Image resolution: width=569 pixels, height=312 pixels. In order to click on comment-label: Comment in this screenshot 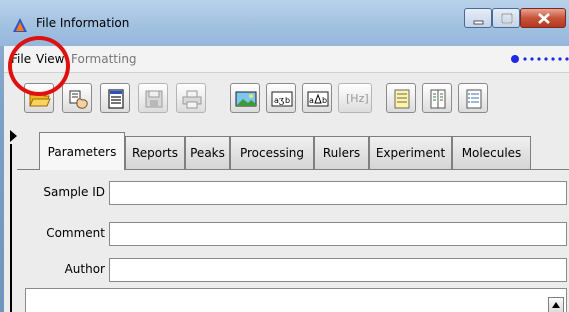, I will do `click(75, 233)`.